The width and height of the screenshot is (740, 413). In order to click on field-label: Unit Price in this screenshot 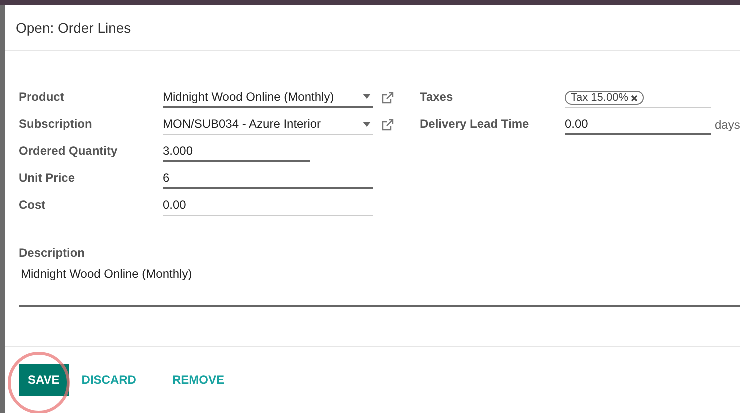, I will do `click(47, 178)`.